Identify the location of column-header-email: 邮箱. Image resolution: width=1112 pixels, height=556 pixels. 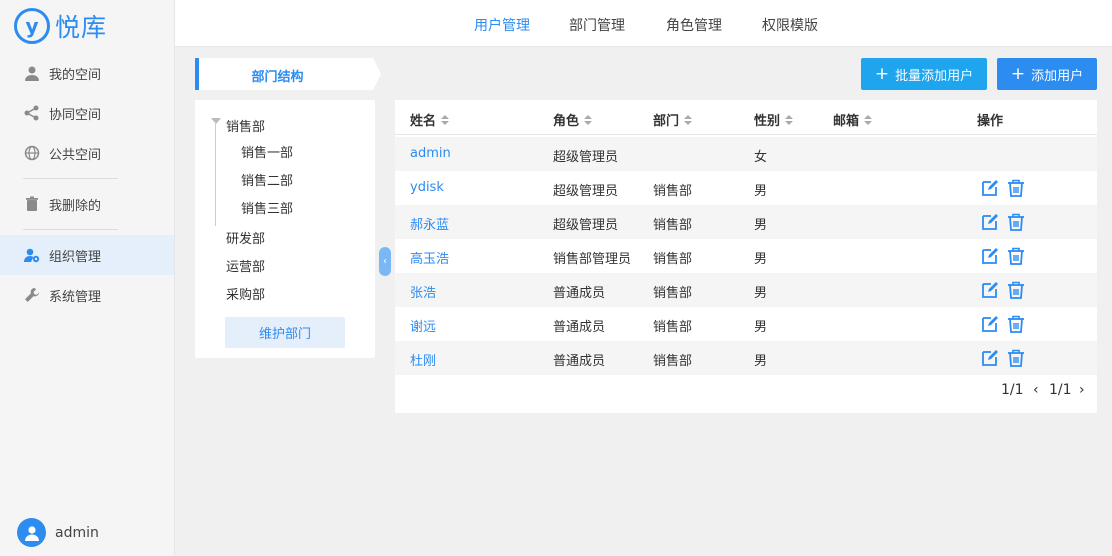
(853, 119).